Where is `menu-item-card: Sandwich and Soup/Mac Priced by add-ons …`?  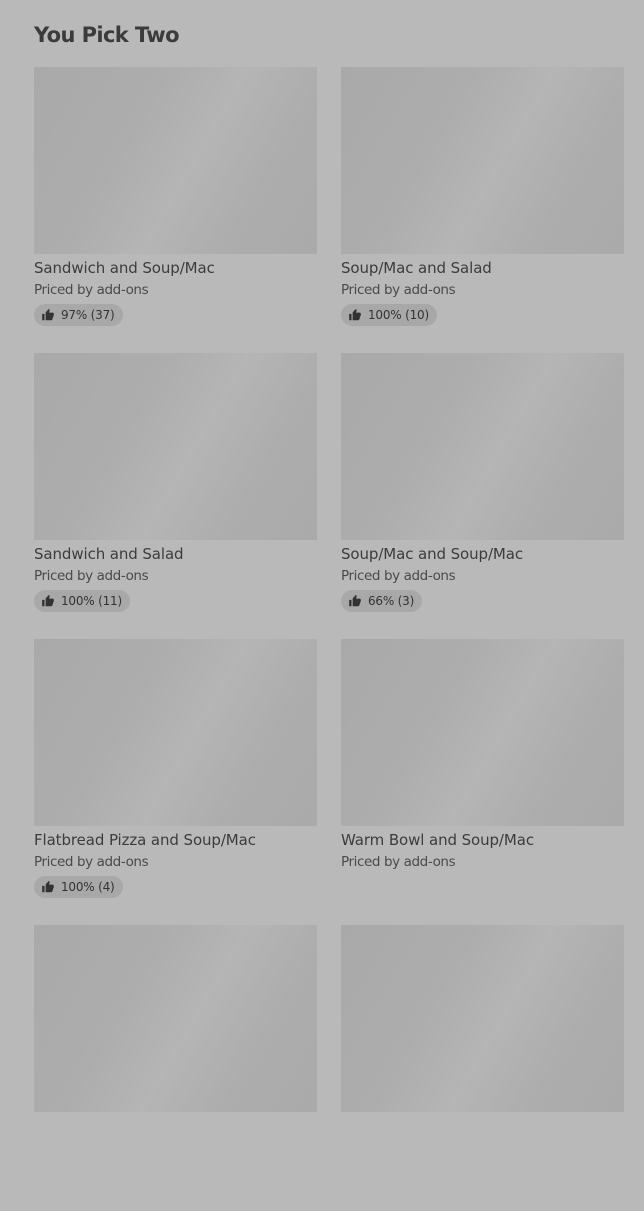
menu-item-card: Sandwich and Soup/Mac Priced by add-ons … is located at coordinates (175, 210).